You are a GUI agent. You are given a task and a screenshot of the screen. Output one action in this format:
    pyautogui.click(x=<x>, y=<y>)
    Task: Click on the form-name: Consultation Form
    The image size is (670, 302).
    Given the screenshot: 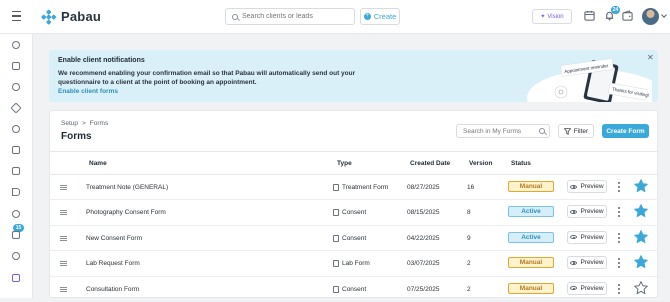 What is the action you would take?
    pyautogui.click(x=112, y=289)
    